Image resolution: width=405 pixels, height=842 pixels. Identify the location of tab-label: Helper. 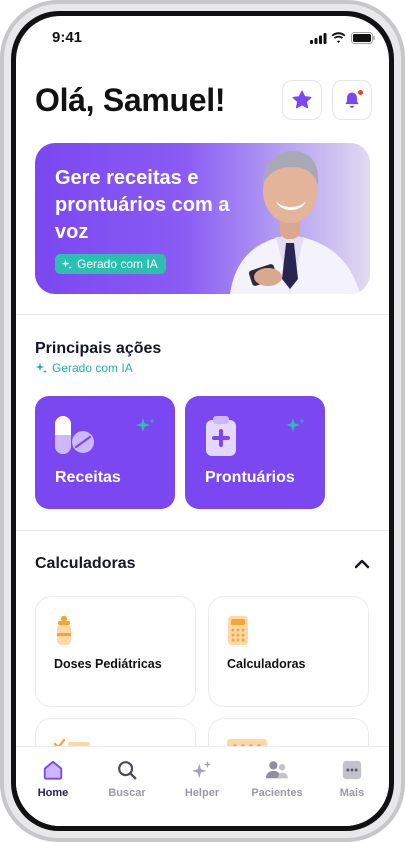
(202, 793).